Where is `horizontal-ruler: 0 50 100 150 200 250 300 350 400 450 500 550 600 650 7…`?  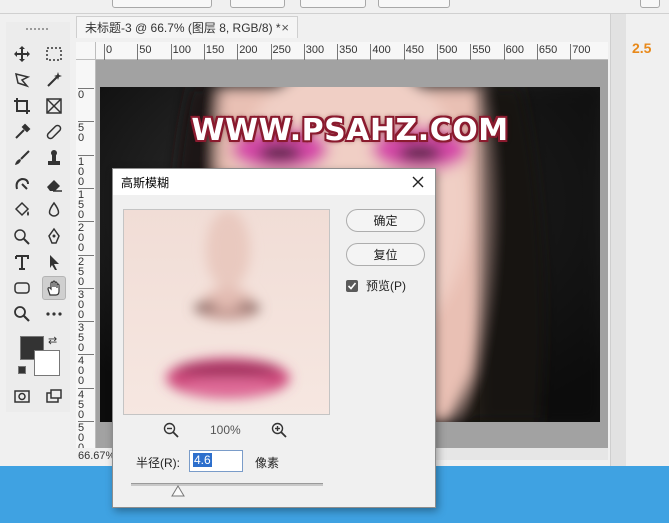 horizontal-ruler: 0 50 100 150 200 250 300 350 400 450 500 550 600 650 7… is located at coordinates (352, 51).